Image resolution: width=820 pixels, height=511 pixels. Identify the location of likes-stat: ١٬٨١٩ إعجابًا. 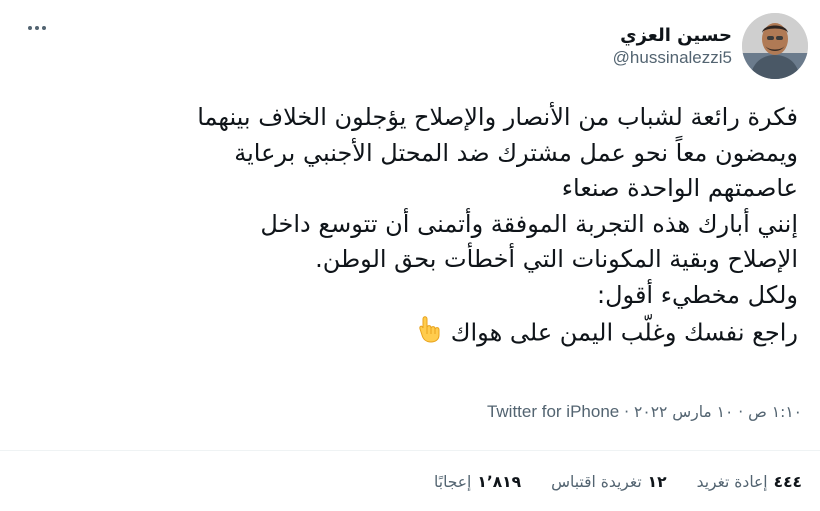
(477, 482).